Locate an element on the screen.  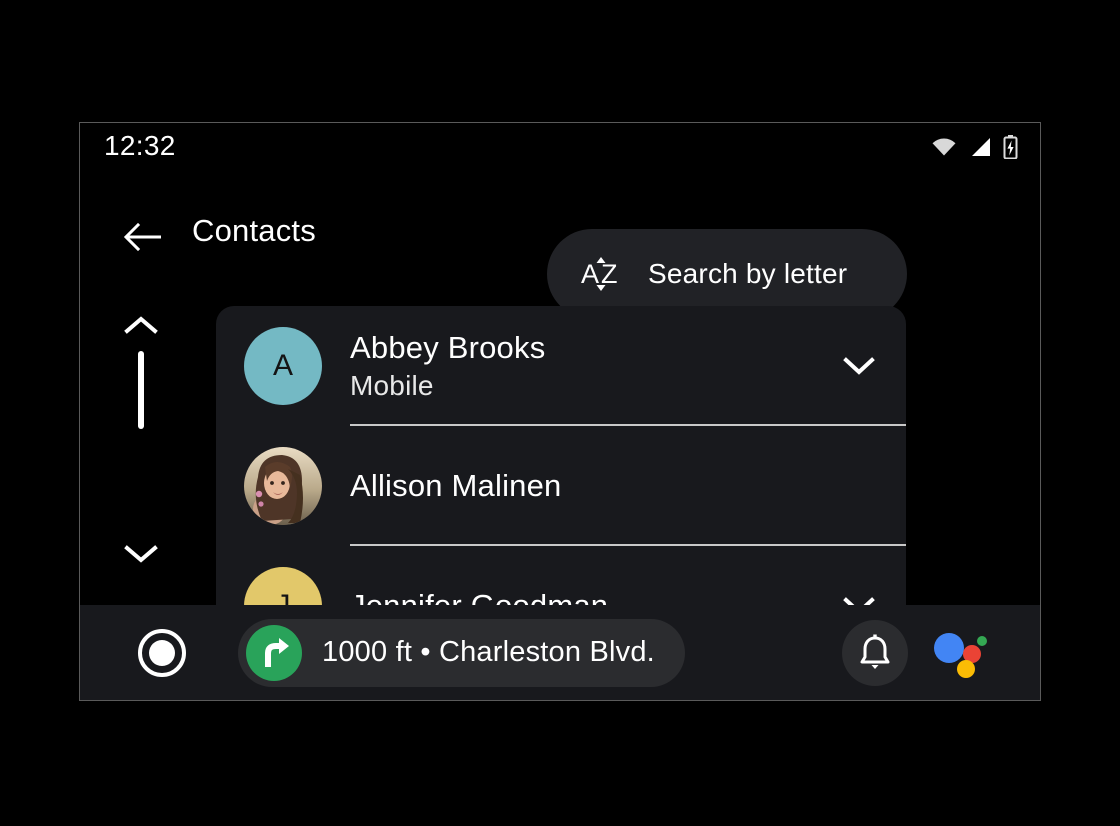
arrow-left-icon is located at coordinates (143, 237).